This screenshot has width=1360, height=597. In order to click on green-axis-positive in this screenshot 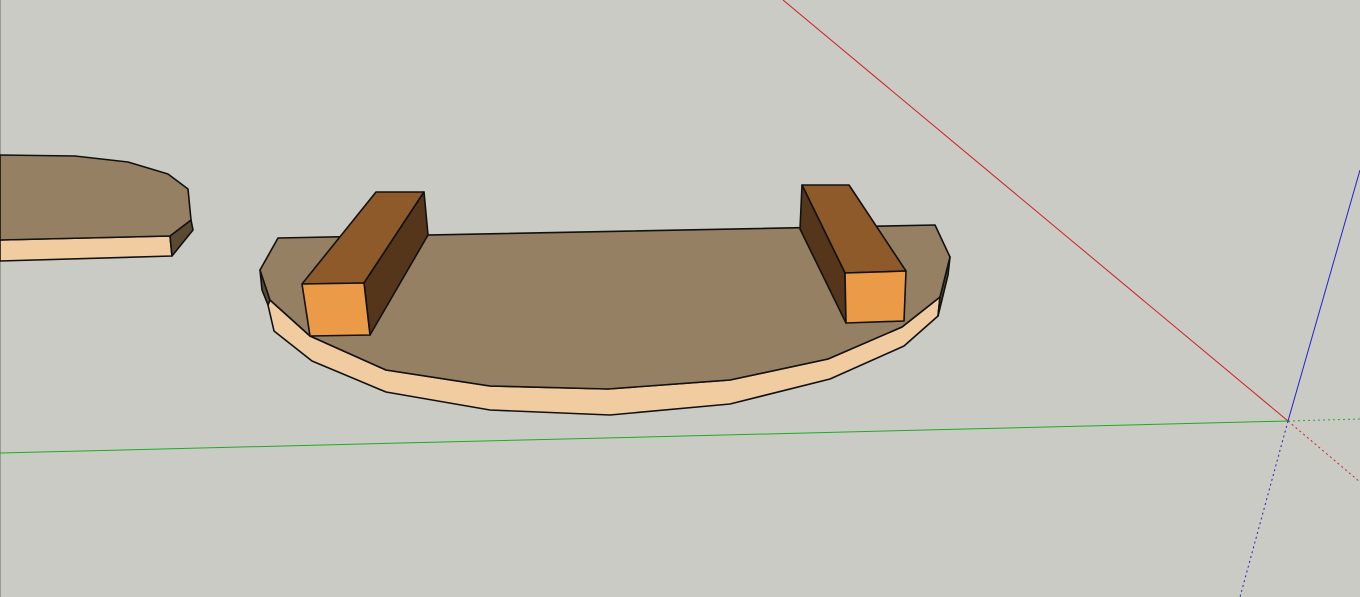, I will do `click(1323, 420)`.